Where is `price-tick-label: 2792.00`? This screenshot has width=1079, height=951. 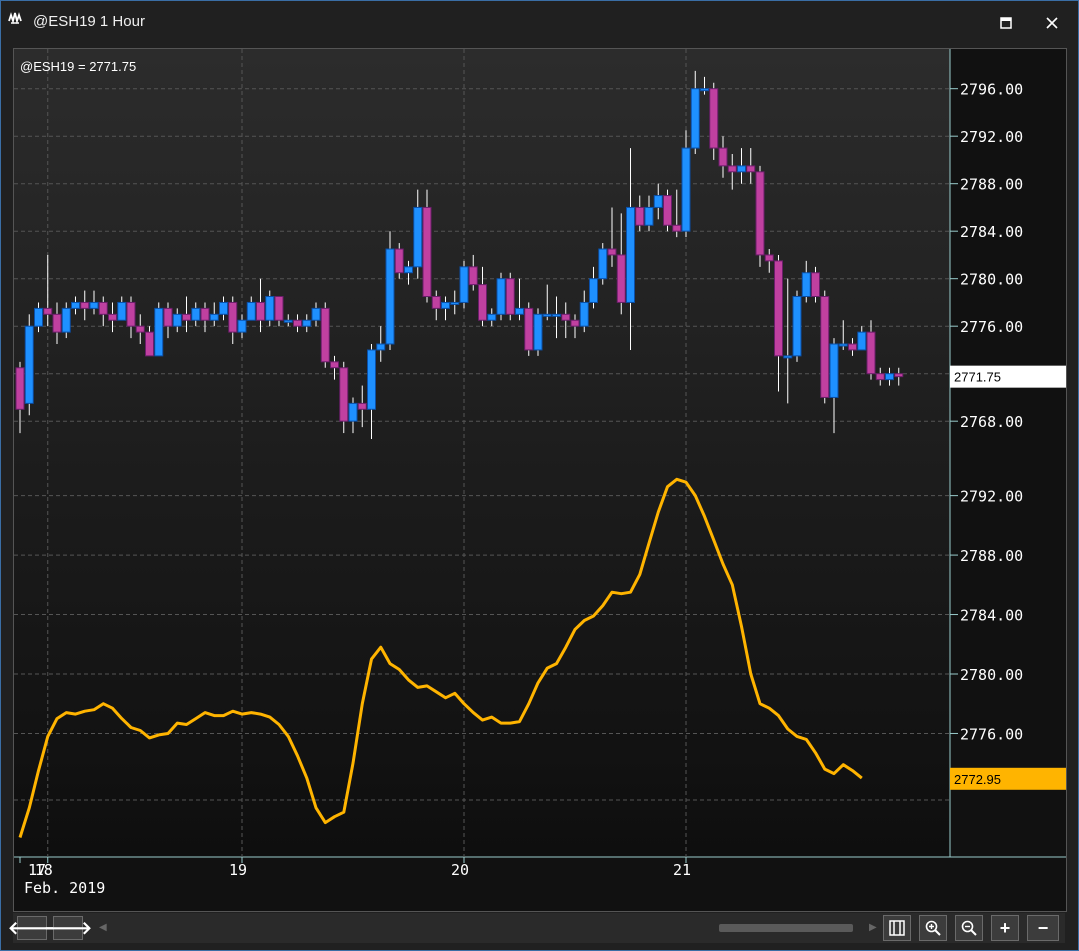
price-tick-label: 2792.00 is located at coordinates (991, 137).